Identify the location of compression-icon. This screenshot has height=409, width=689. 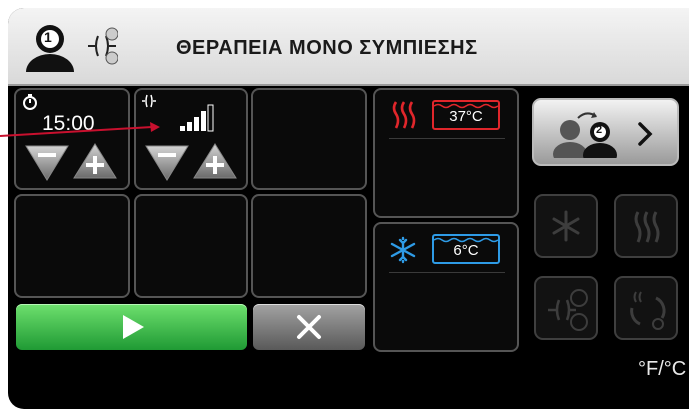
(149, 101).